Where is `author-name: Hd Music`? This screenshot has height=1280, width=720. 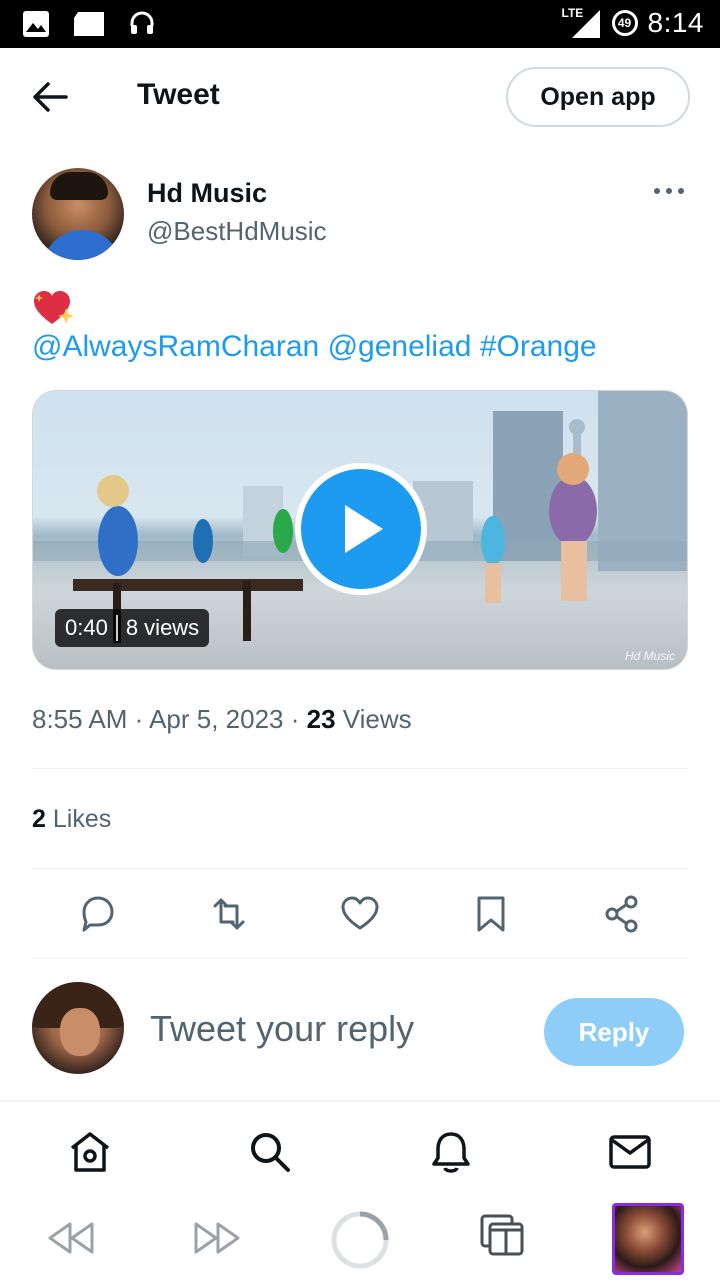 author-name: Hd Music is located at coordinates (207, 193).